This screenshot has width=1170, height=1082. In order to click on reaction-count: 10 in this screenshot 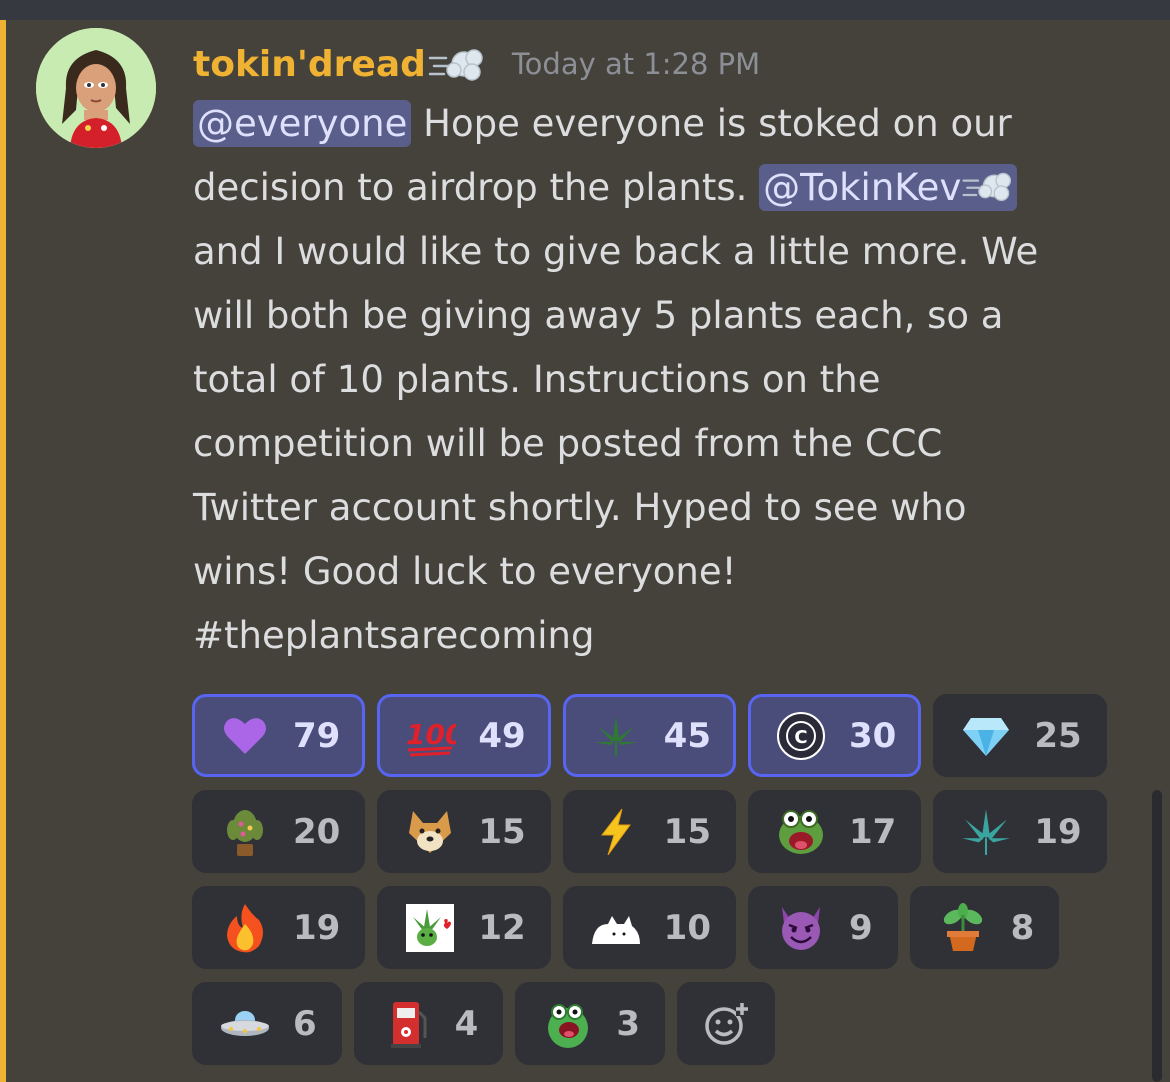, I will do `click(687, 927)`.